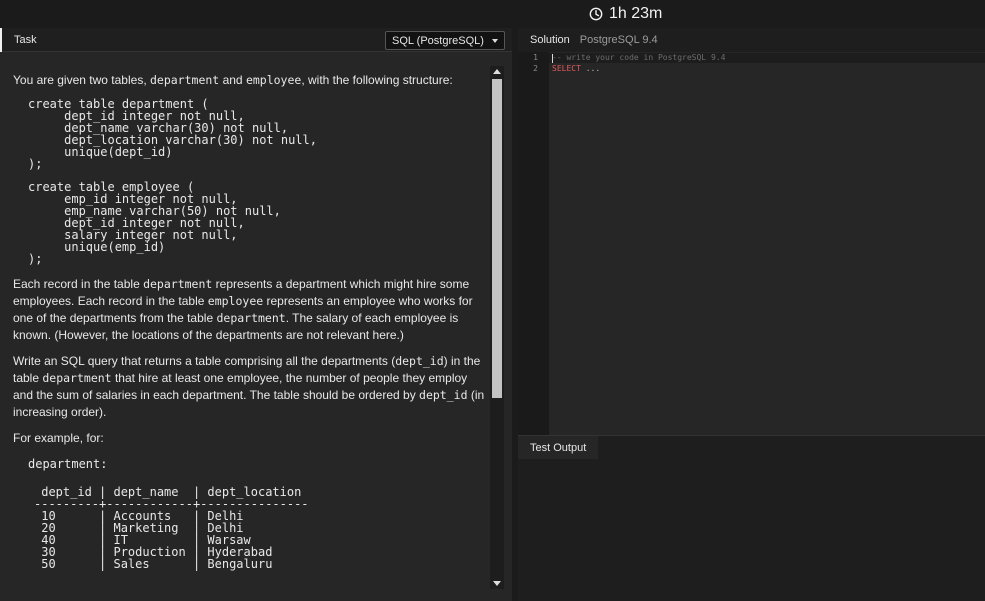 The height and width of the screenshot is (601, 985). Describe the element at coordinates (535, 57) in the screenshot. I see `line-number: 1` at that location.